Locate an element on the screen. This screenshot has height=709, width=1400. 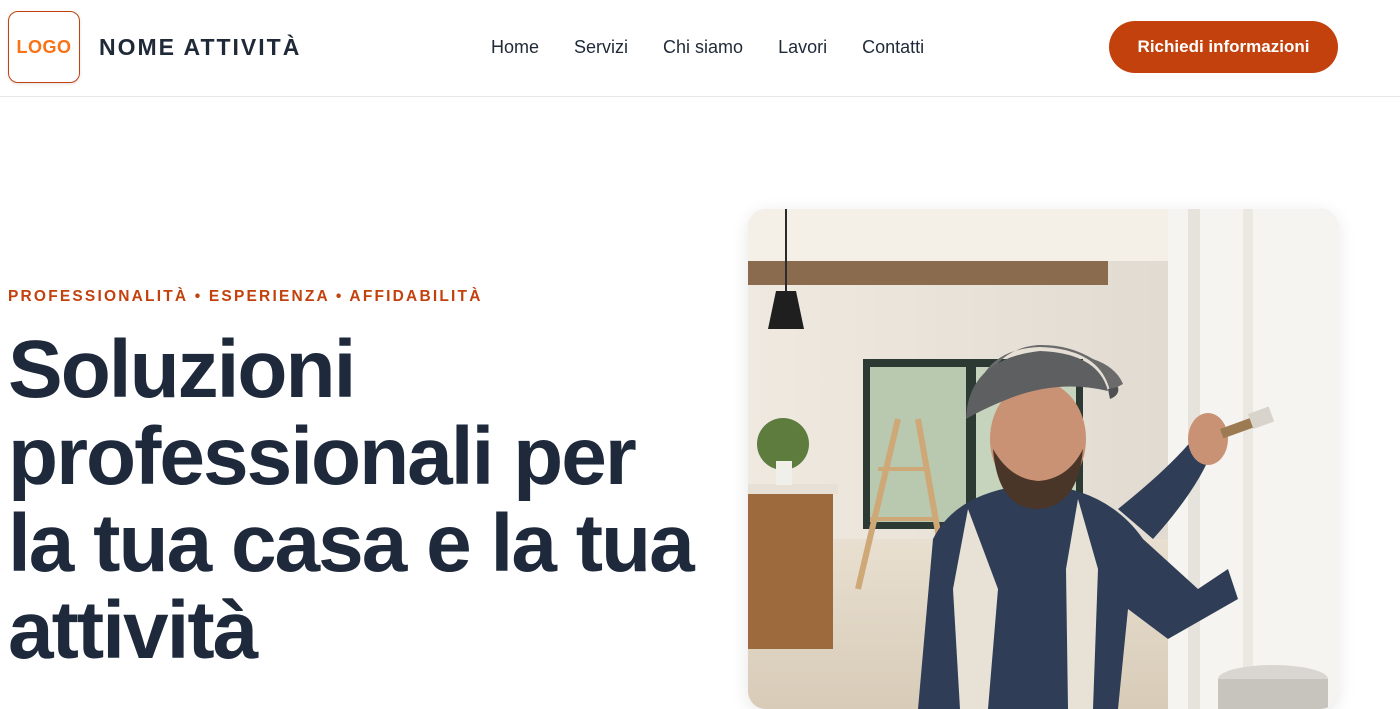
main-nav: Home Servizi Chi siamo Lavori Contatti is located at coordinates (707, 47).